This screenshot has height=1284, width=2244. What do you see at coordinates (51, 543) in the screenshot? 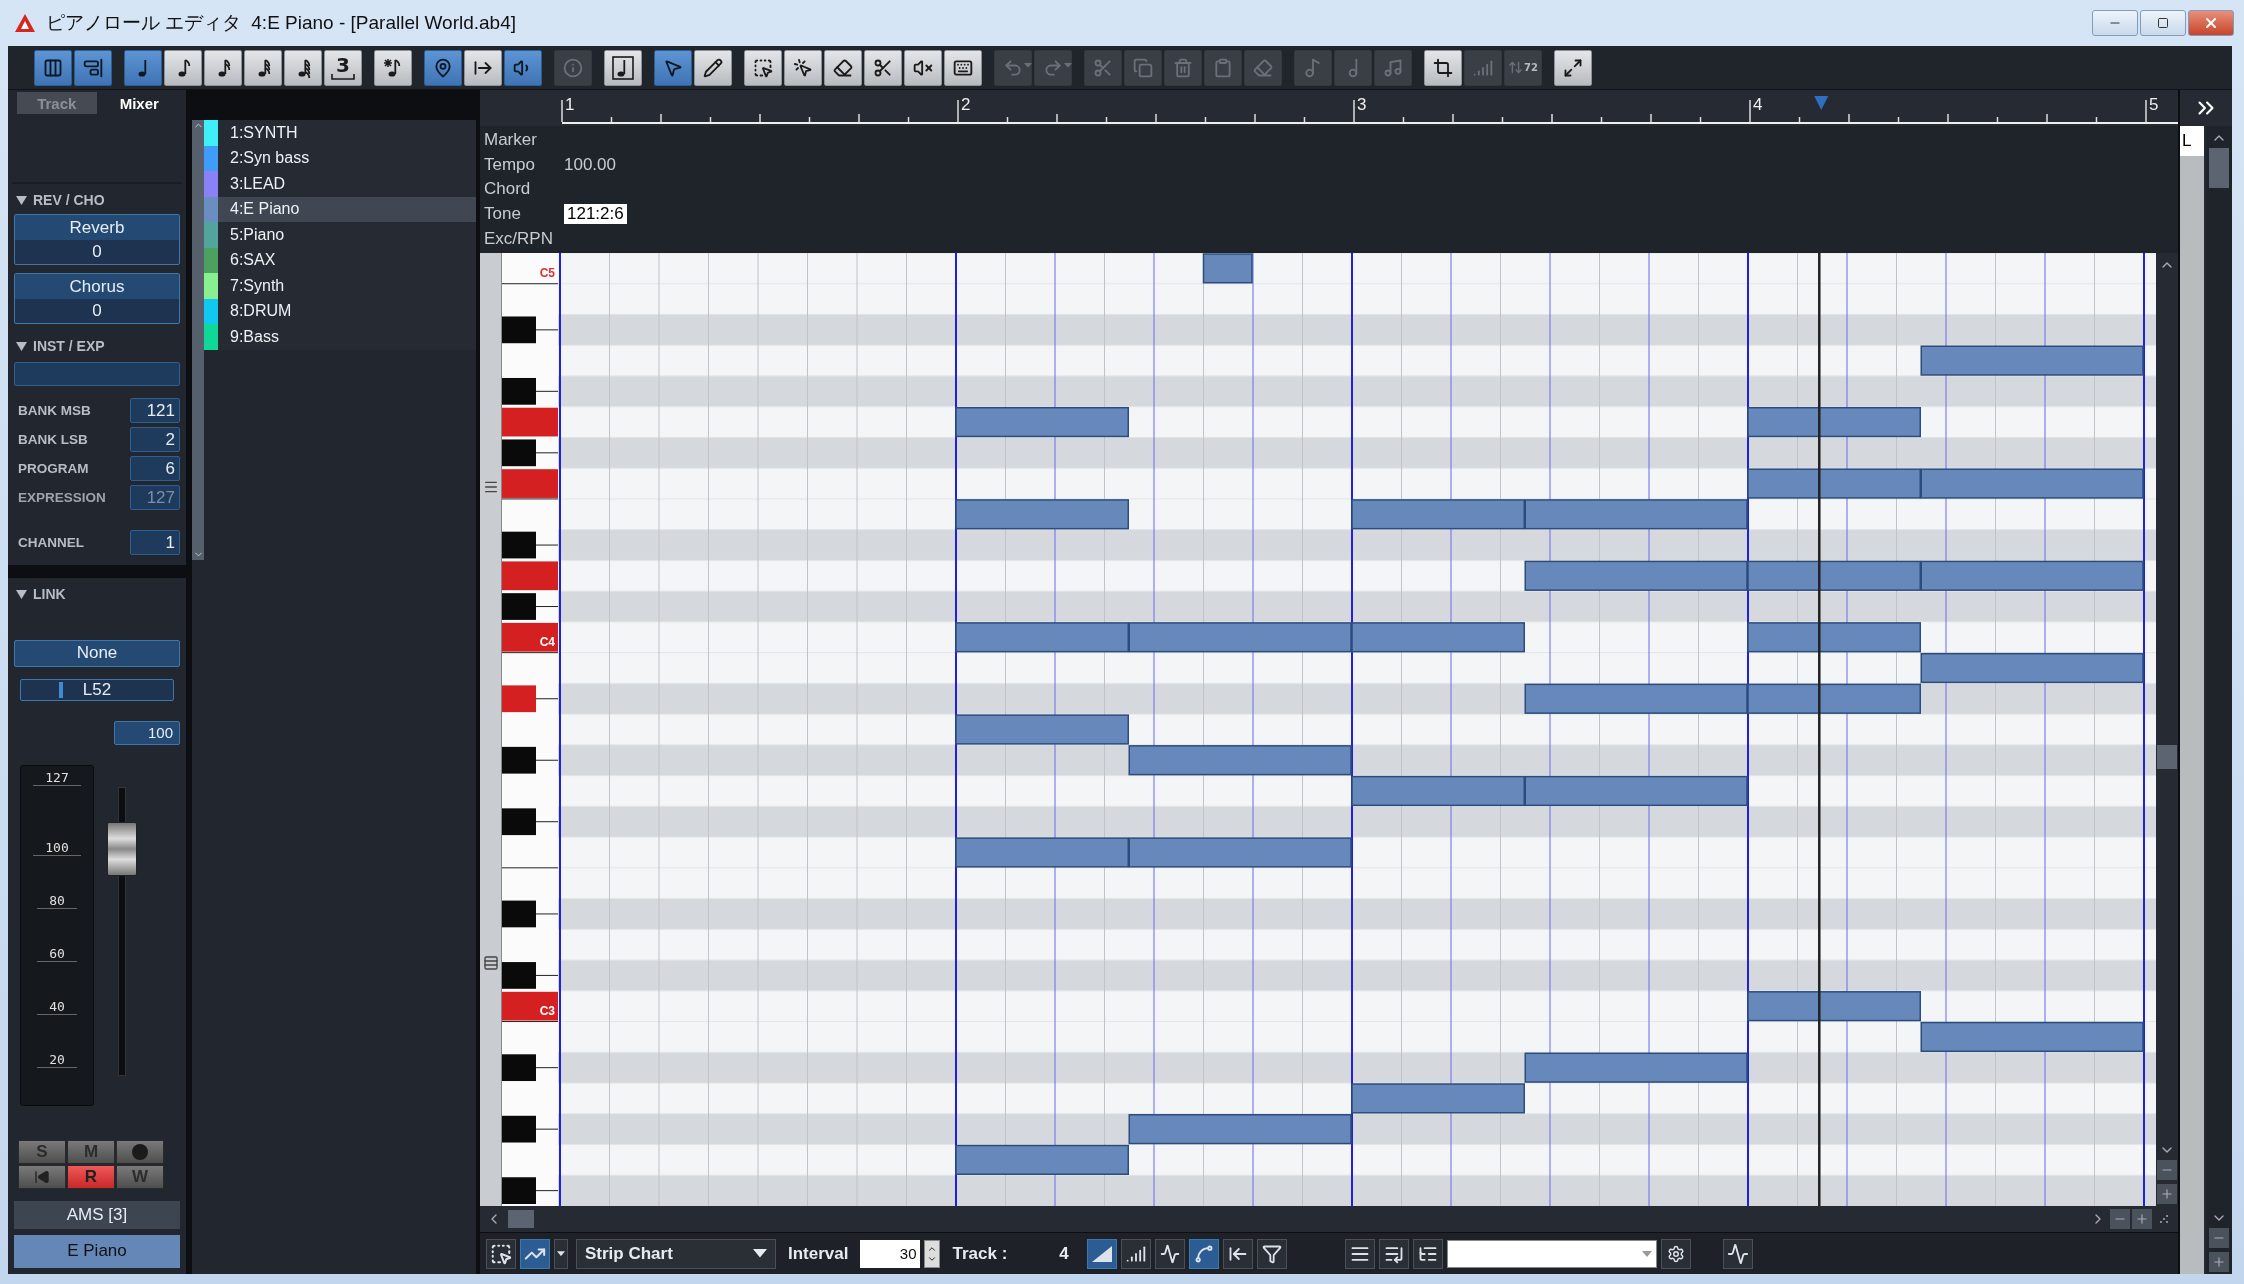
I see `param-label: CHANNEL` at bounding box center [51, 543].